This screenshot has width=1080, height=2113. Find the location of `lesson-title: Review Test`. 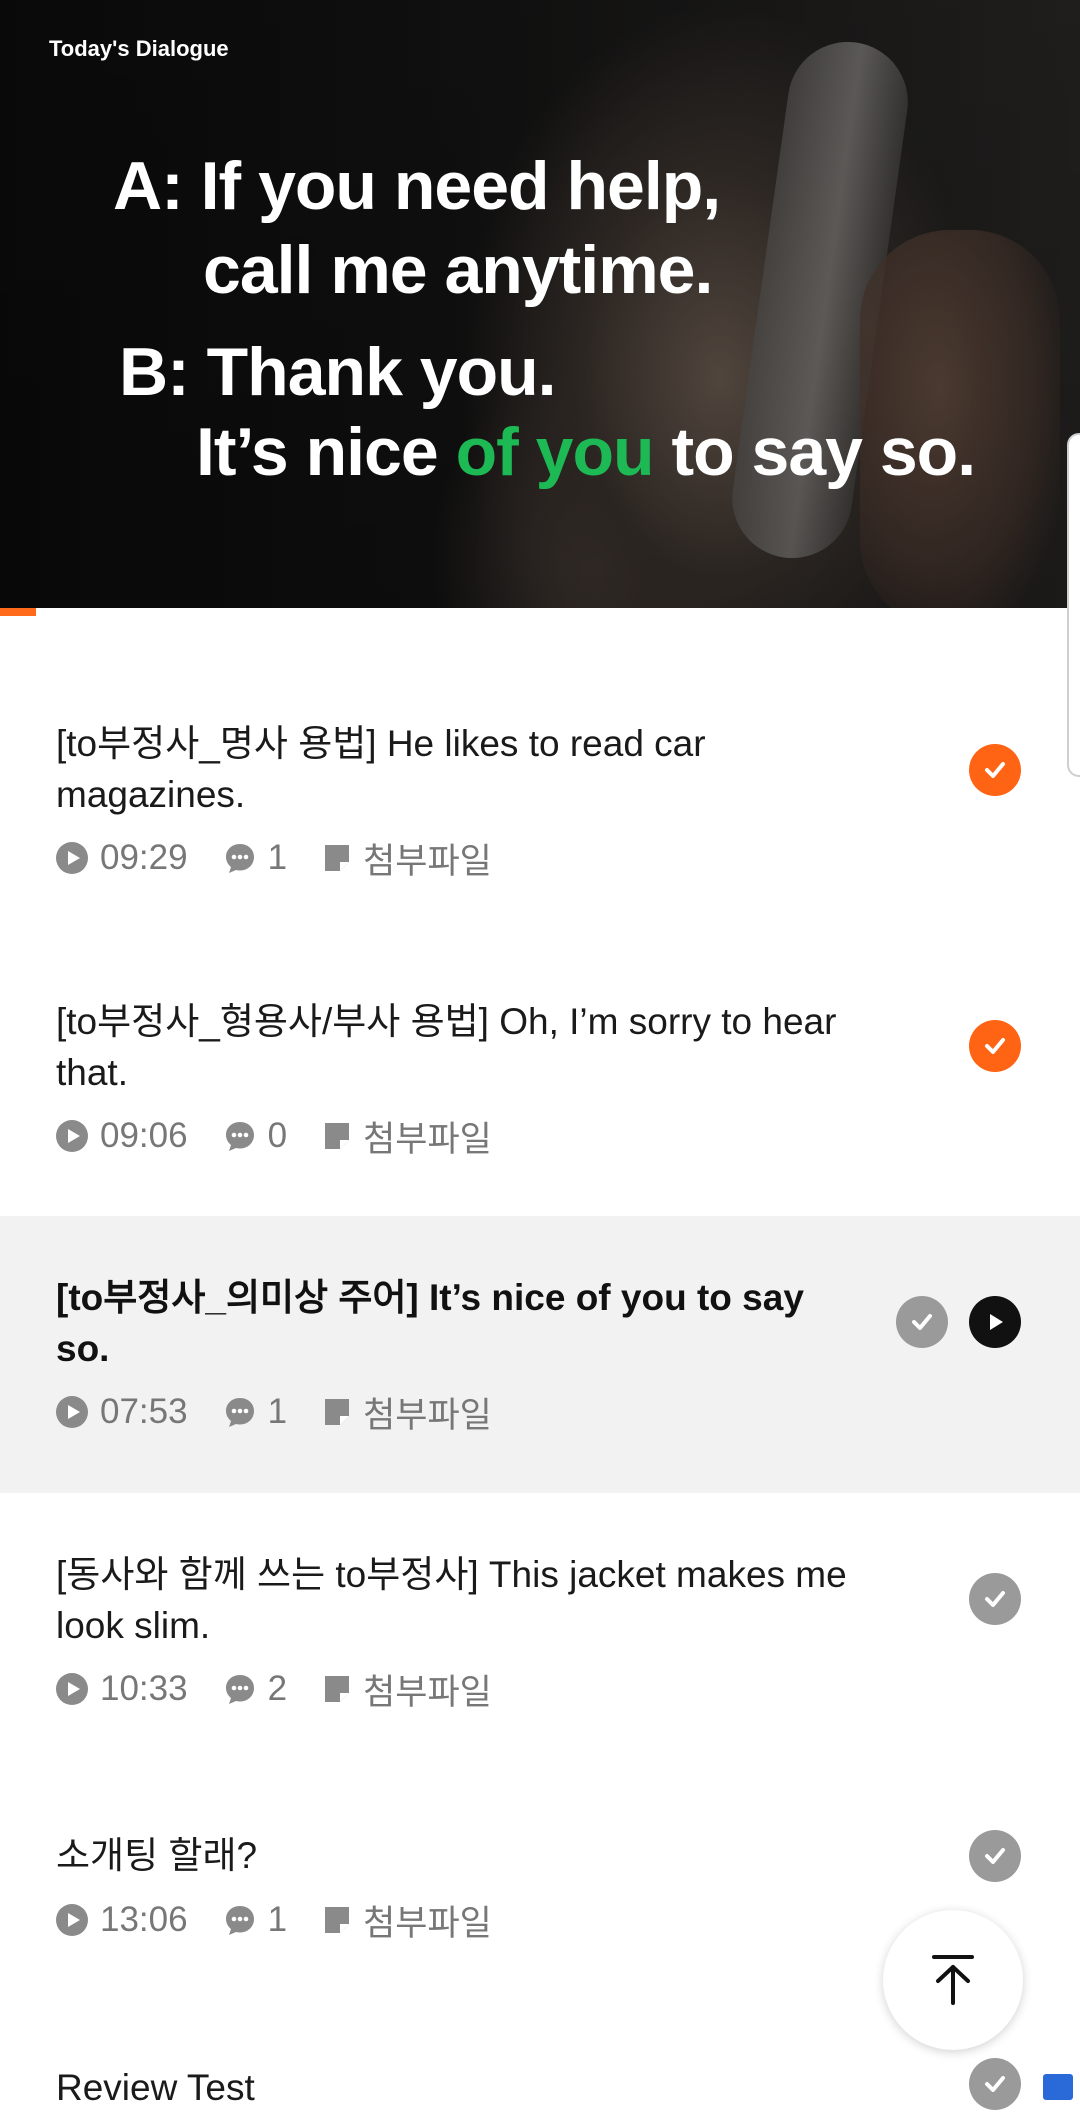

lesson-title: Review Test is located at coordinates (155, 2087).